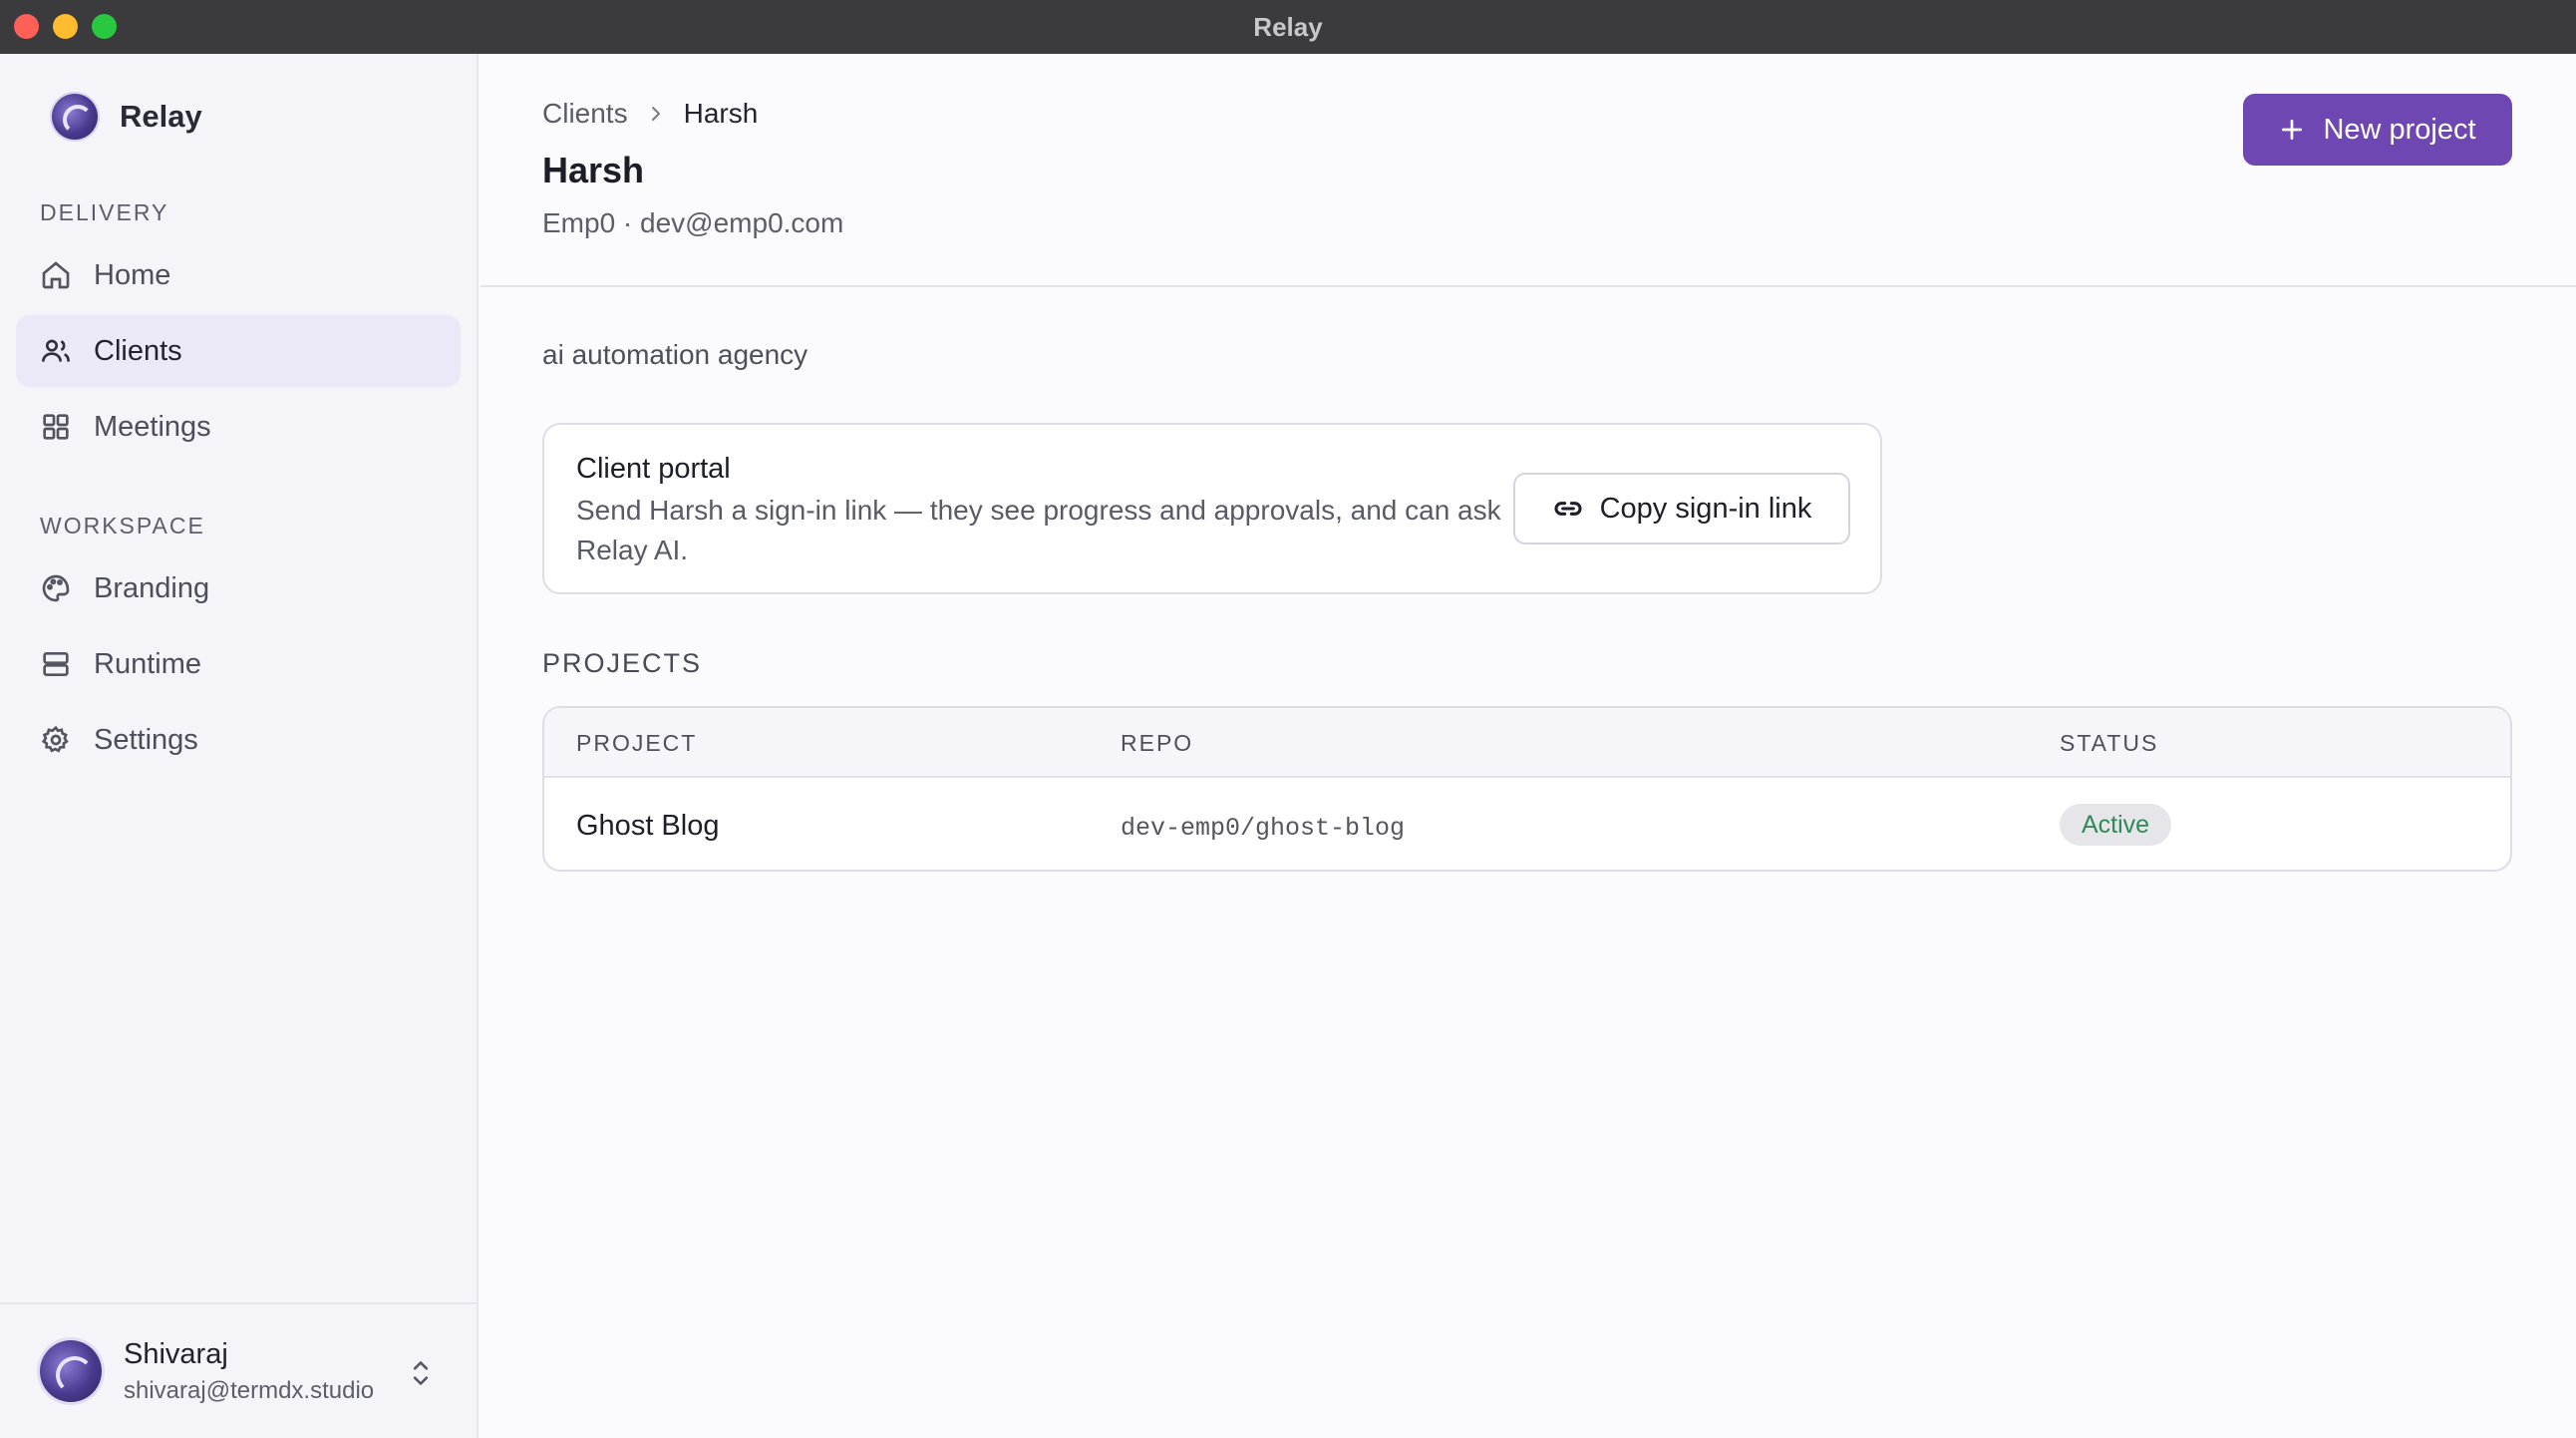  Describe the element at coordinates (238, 351) in the screenshot. I see `sidebar-item-clients: Clients` at that location.